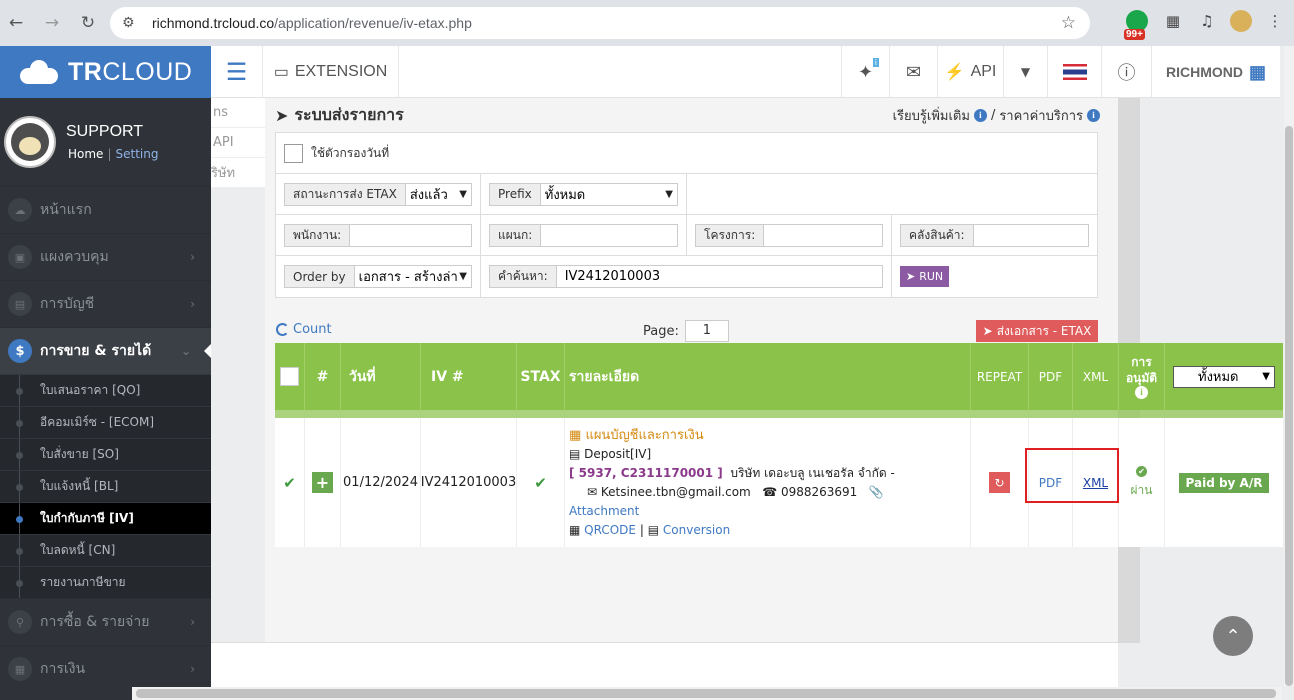 The height and width of the screenshot is (700, 1294). I want to click on extension-badge-icon: 99+, so click(1137, 24).